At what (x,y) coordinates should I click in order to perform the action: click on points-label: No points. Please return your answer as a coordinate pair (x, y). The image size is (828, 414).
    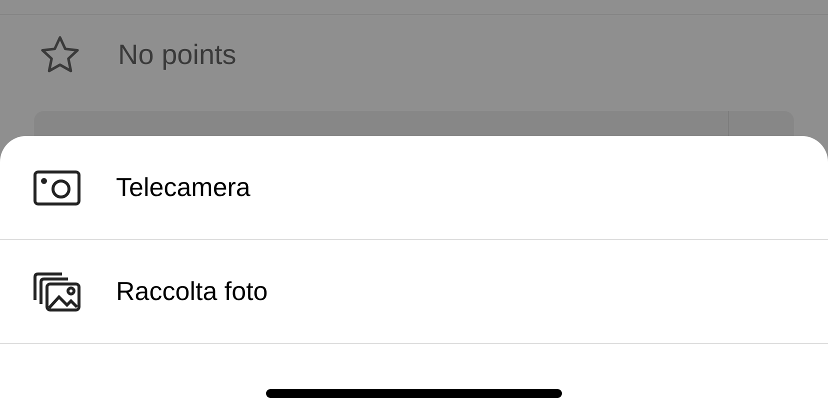
    Looking at the image, I should click on (177, 55).